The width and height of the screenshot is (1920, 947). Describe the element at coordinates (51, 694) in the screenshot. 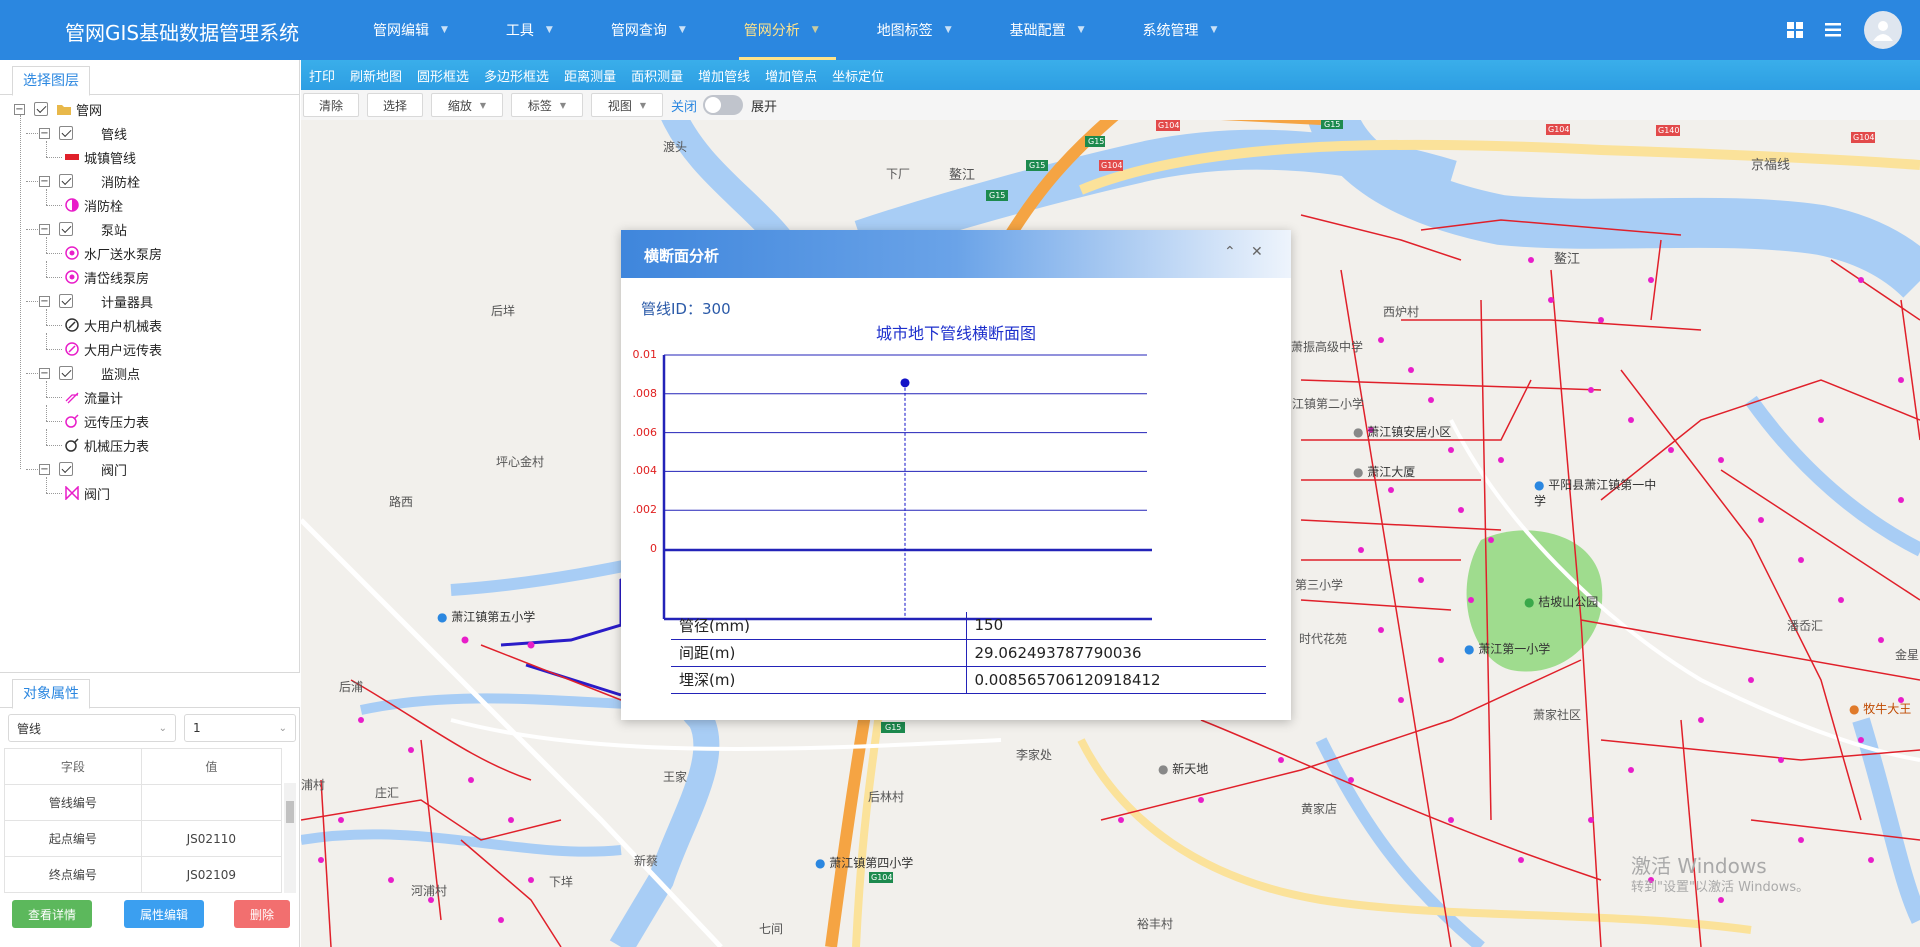

I see `tab-object-attributes: 对象属性` at that location.